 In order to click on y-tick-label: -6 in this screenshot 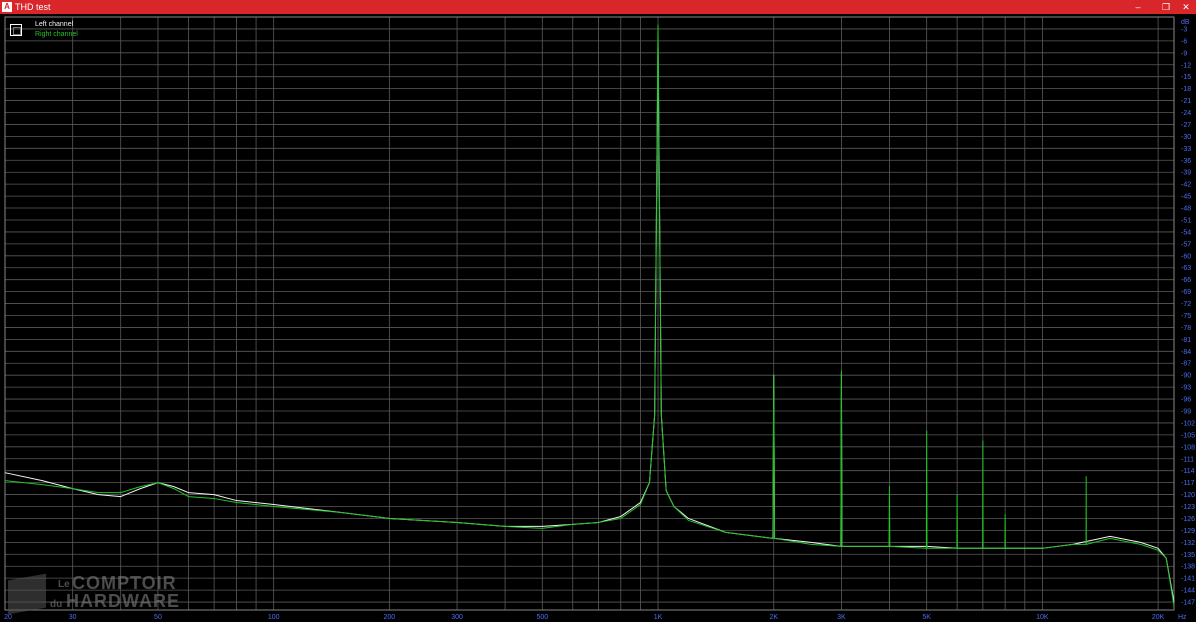, I will do `click(1184, 41)`.